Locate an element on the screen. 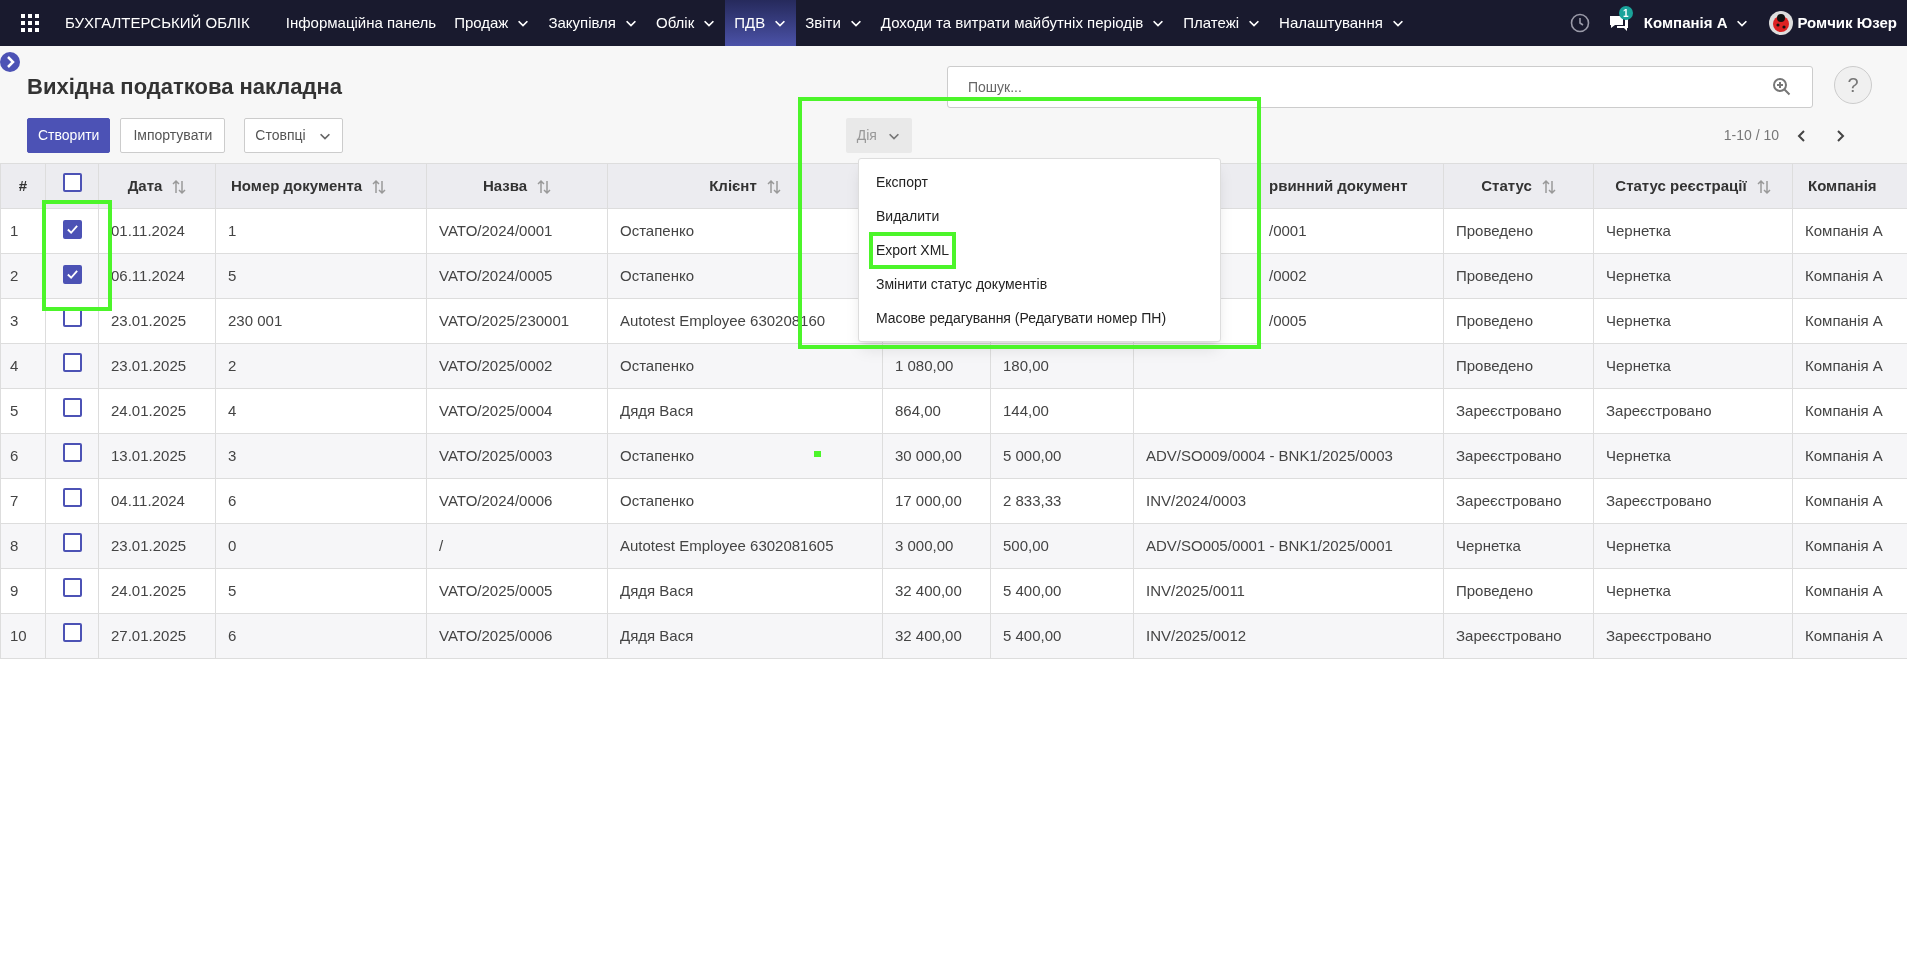  table-cell: 5 000,00 is located at coordinates (1032, 455).